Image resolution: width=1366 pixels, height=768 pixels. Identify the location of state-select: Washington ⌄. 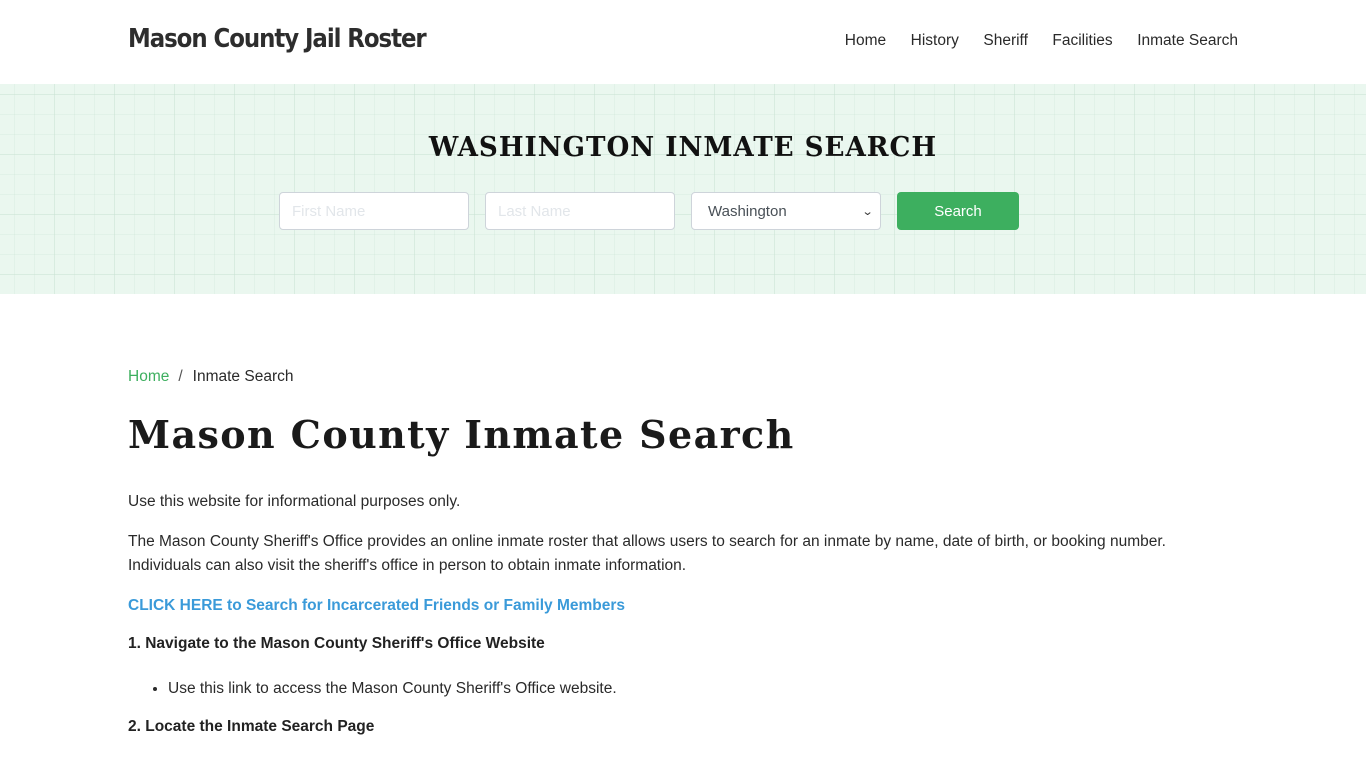
(786, 211).